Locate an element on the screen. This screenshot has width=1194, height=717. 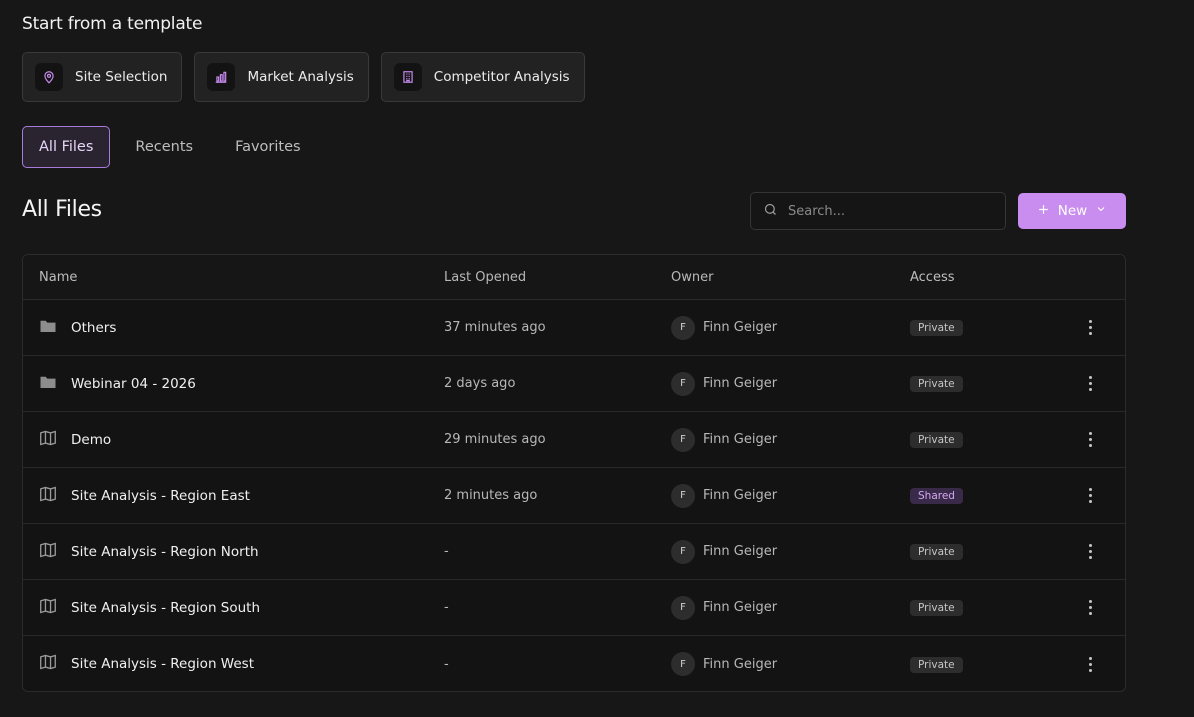
template-card-site-selection: Site Selection is located at coordinates (102, 77).